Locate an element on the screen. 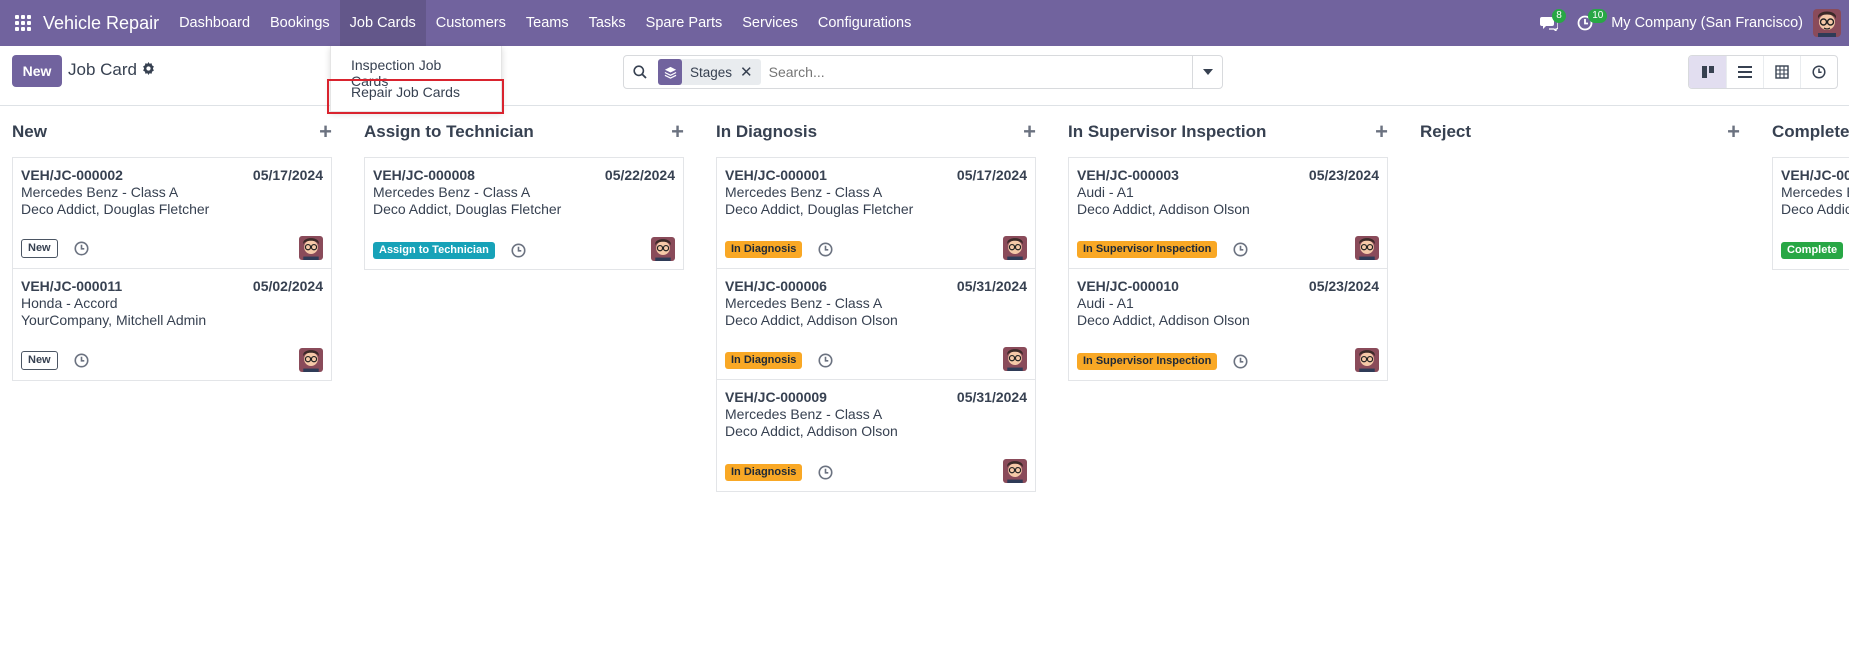 The height and width of the screenshot is (650, 1849). user-avatar is located at coordinates (1827, 23).